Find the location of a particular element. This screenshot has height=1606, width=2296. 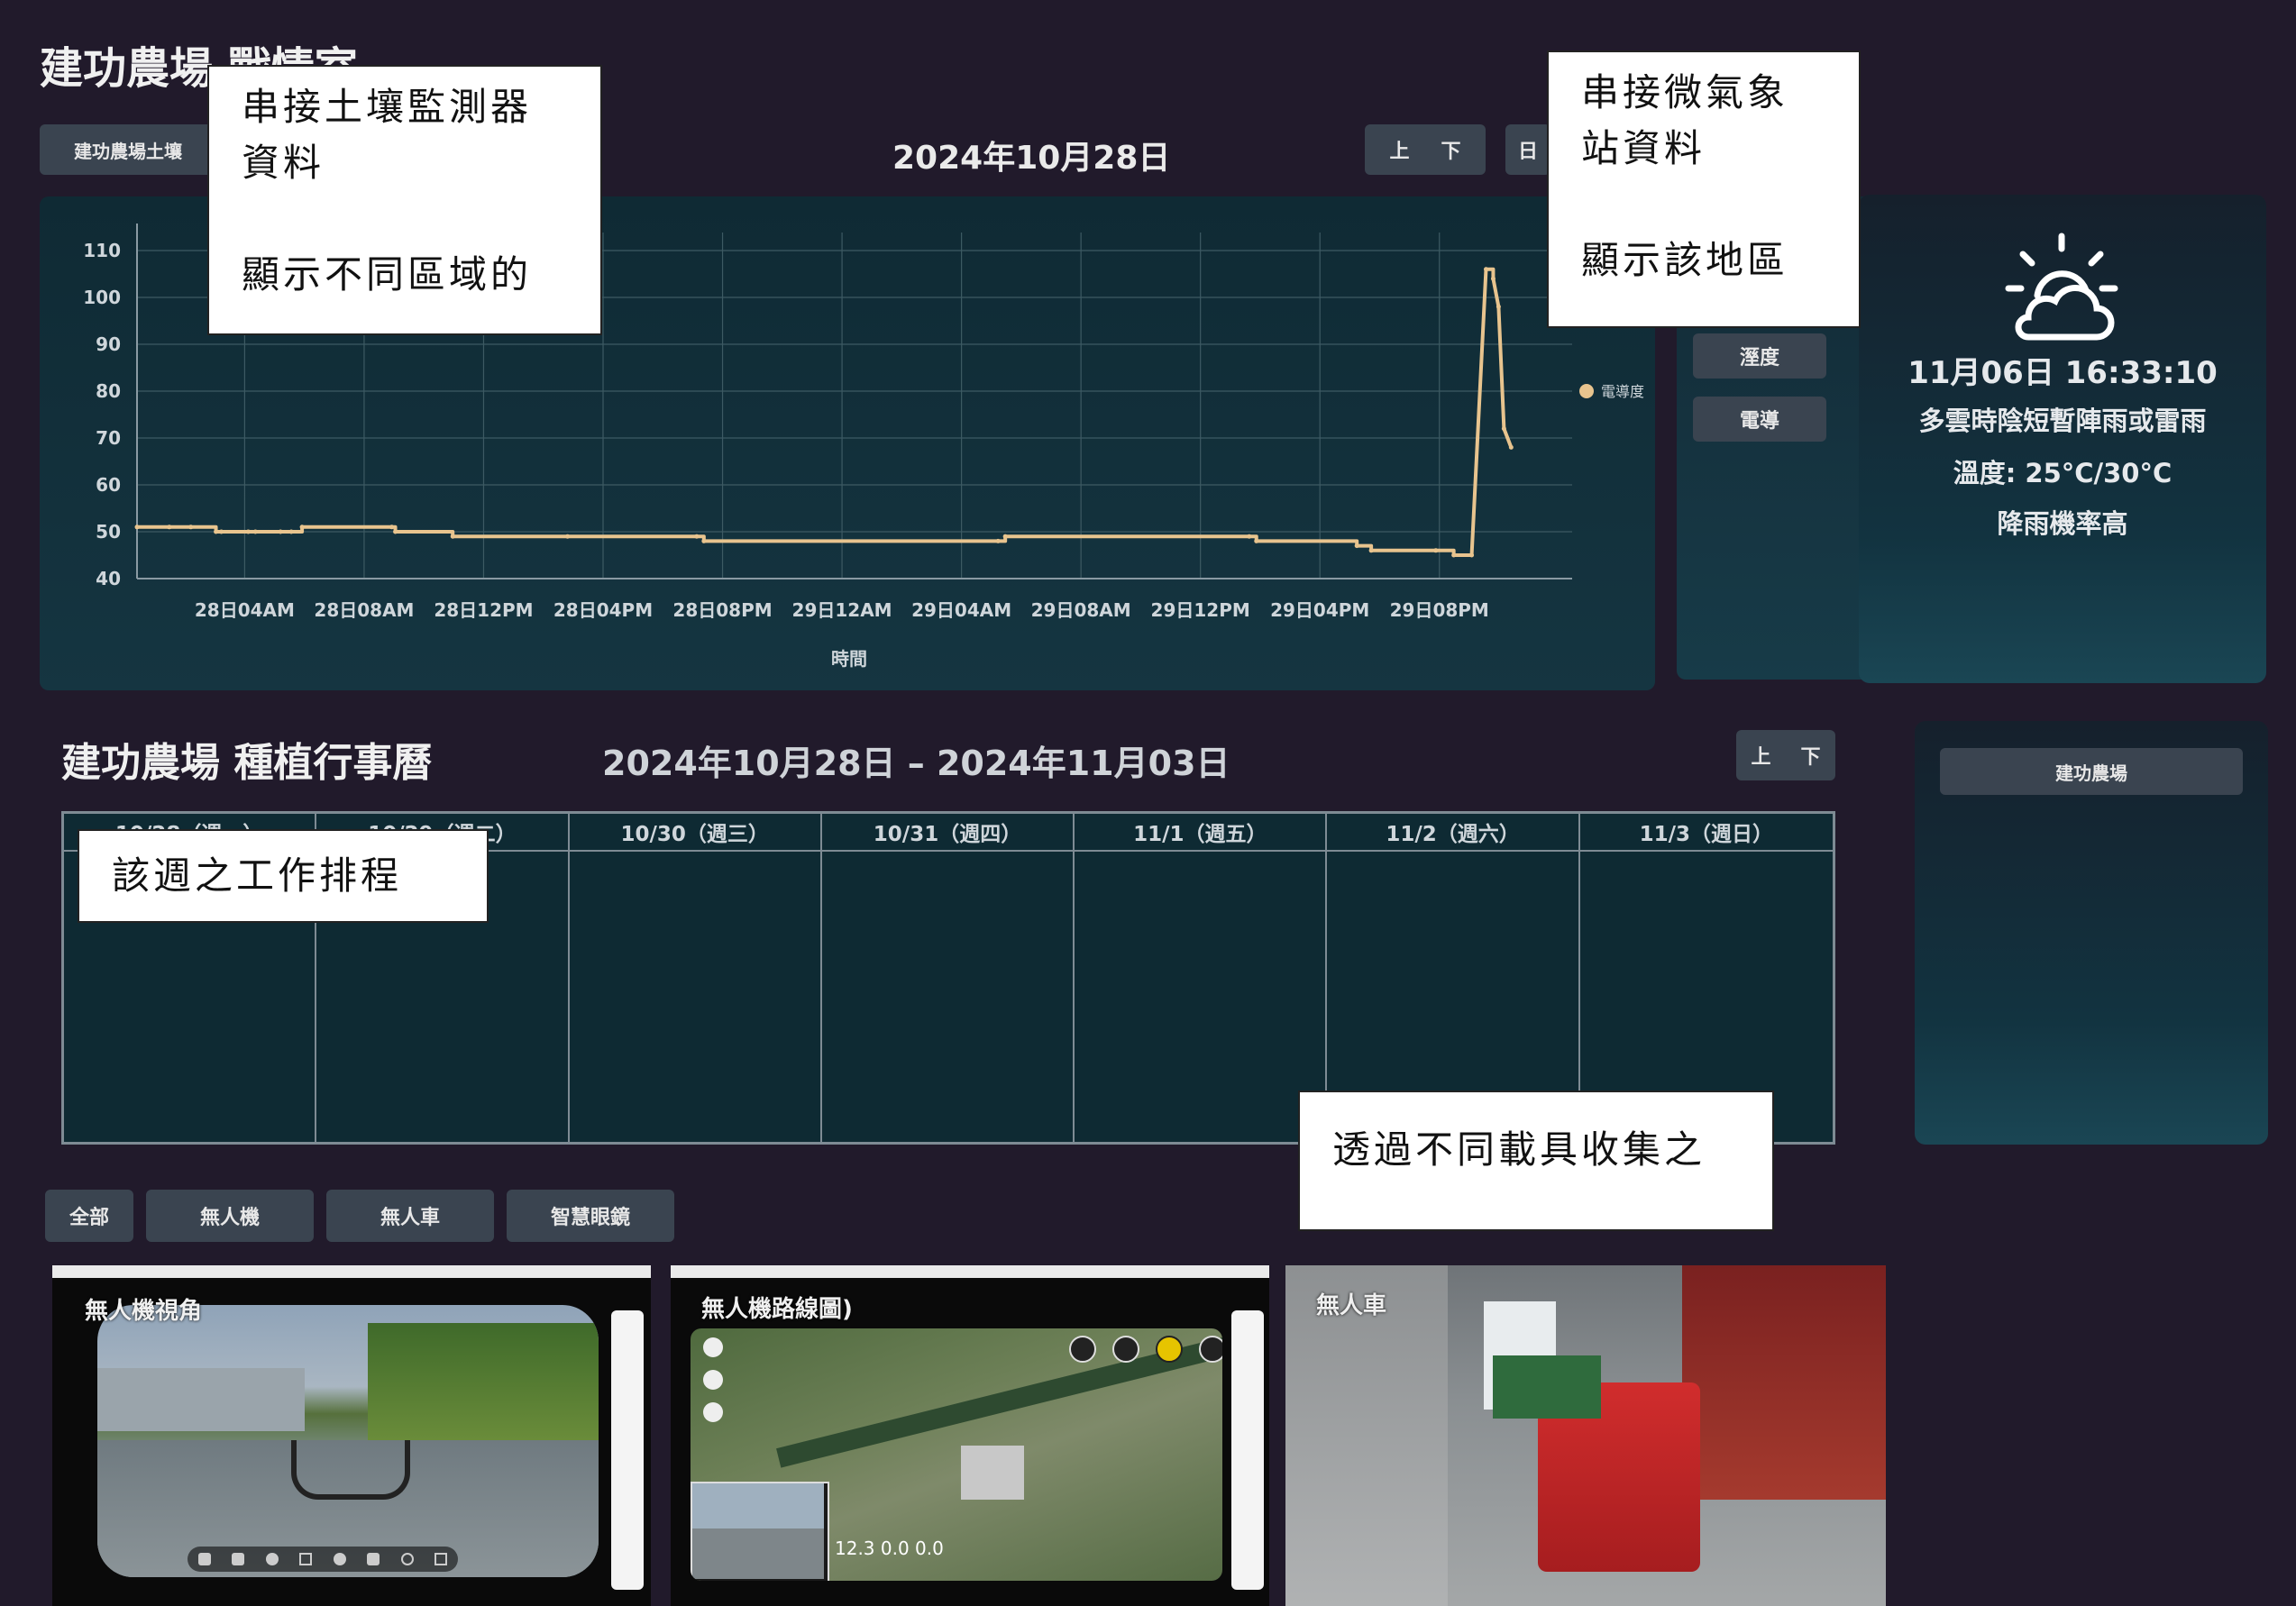

x-tick-label: 29日08AM is located at coordinates (1081, 610).